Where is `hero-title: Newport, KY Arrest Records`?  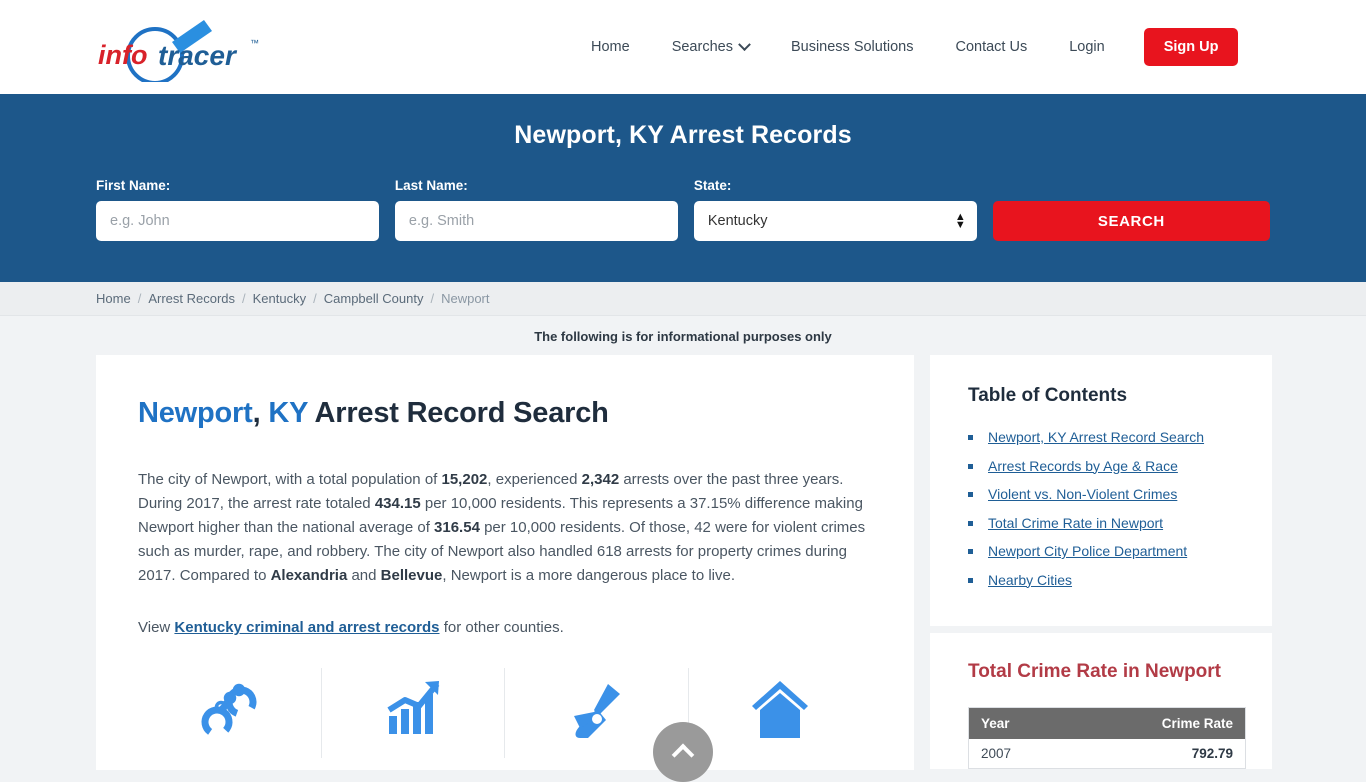
hero-title: Newport, KY Arrest Records is located at coordinates (683, 135).